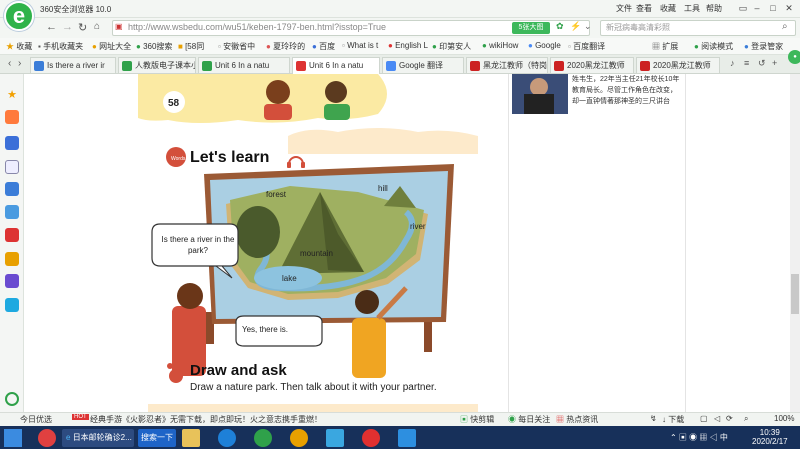 This screenshot has height=449, width=800. What do you see at coordinates (12, 117) in the screenshot?
I see `sidebar-app-icon` at bounding box center [12, 117].